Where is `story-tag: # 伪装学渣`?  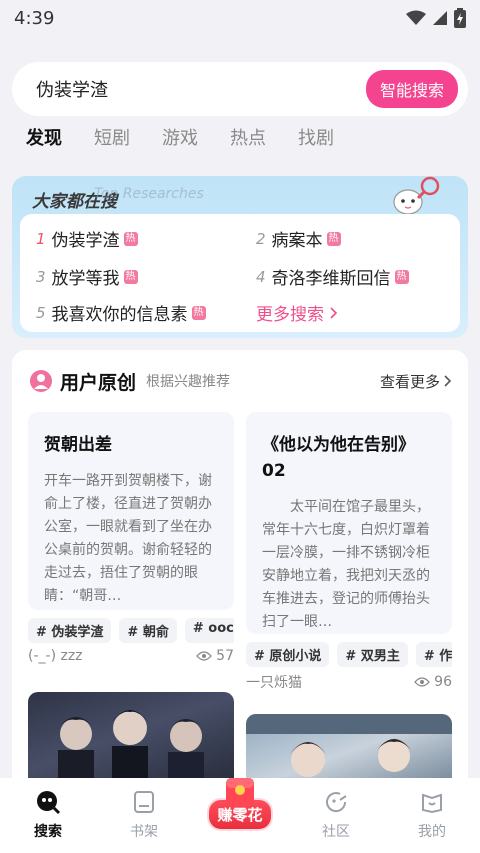
story-tag: # 伪装学渣 is located at coordinates (70, 630).